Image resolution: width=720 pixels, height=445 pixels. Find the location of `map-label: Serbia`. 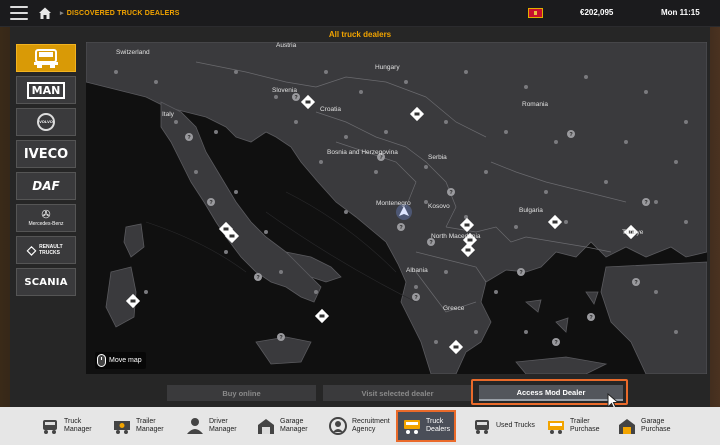

map-label: Serbia is located at coordinates (437, 157).